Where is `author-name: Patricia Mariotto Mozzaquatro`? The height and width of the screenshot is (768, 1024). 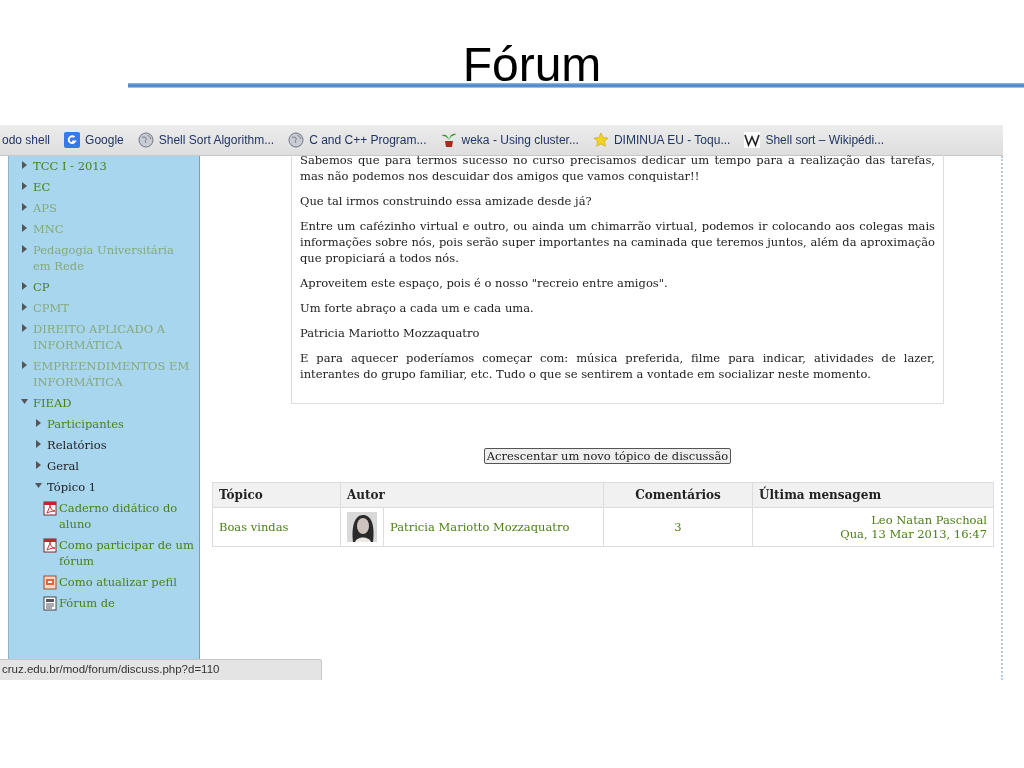 author-name: Patricia Mariotto Mozzaquatro is located at coordinates (493, 527).